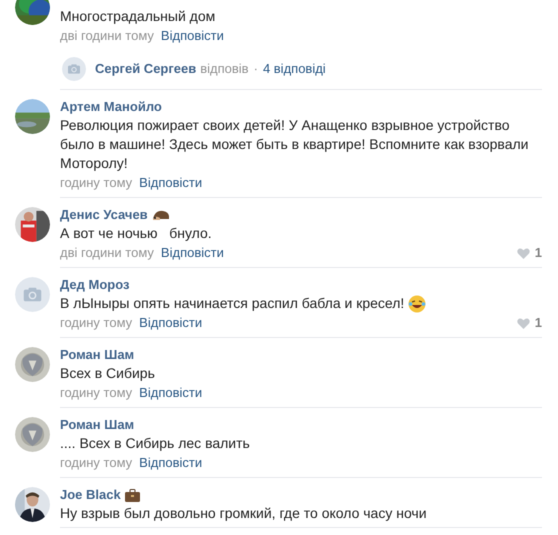 The width and height of the screenshot is (558, 535). Describe the element at coordinates (243, 513) in the screenshot. I see `comment-text: Ну взрыв был довольно громкий, где то около часу ночи` at that location.